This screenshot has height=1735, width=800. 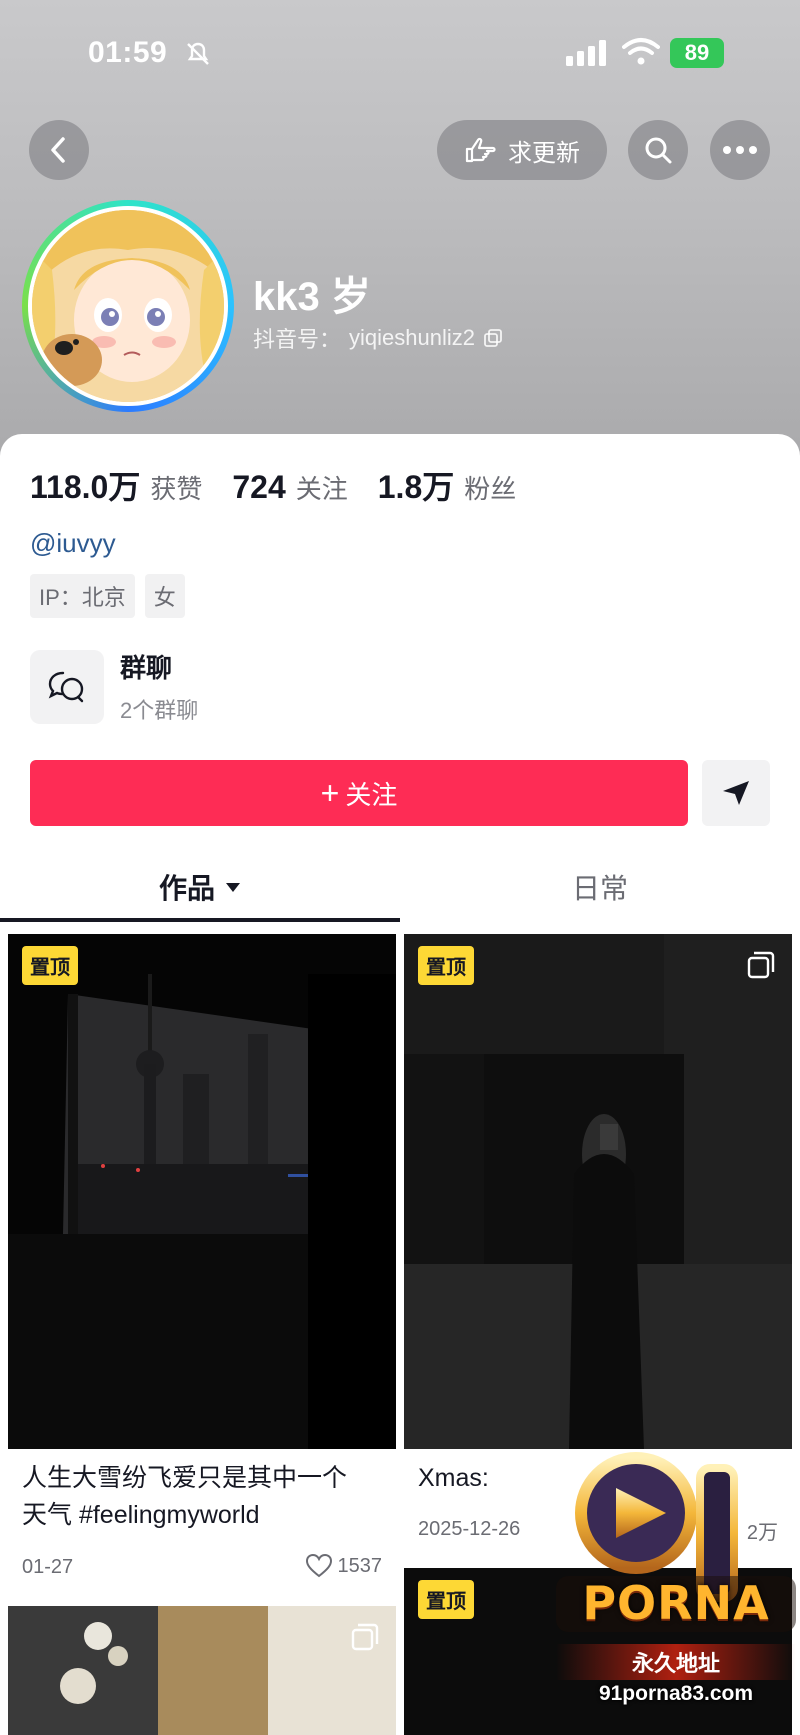 I want to click on avatar-image, so click(x=128, y=306).